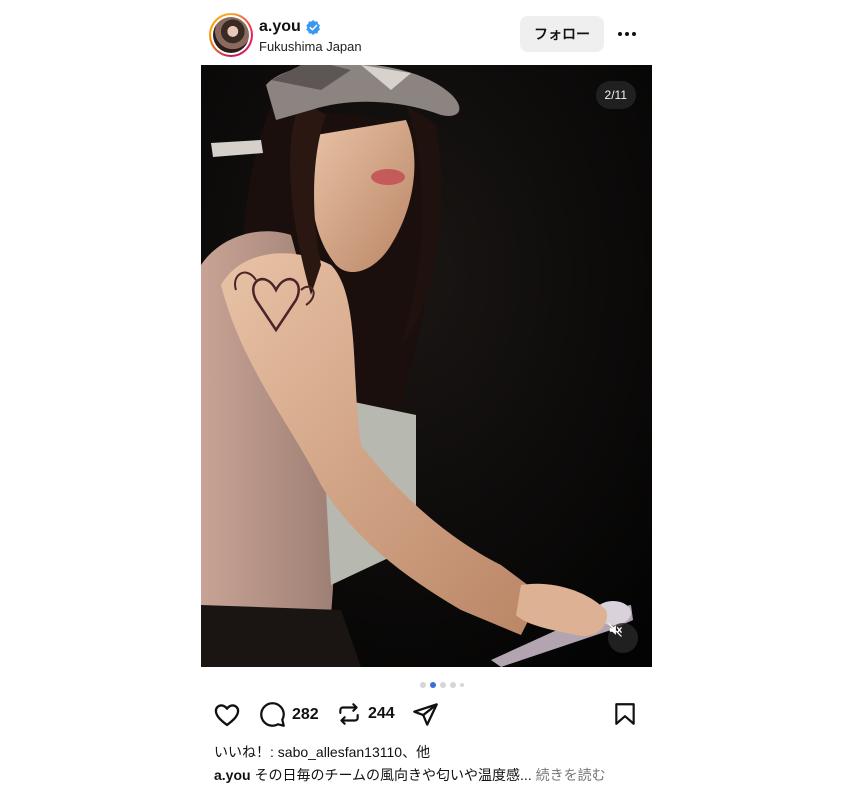 The width and height of the screenshot is (852, 800). I want to click on likes-line: いいね！: sabo_allesfan13110、他, so click(322, 752).